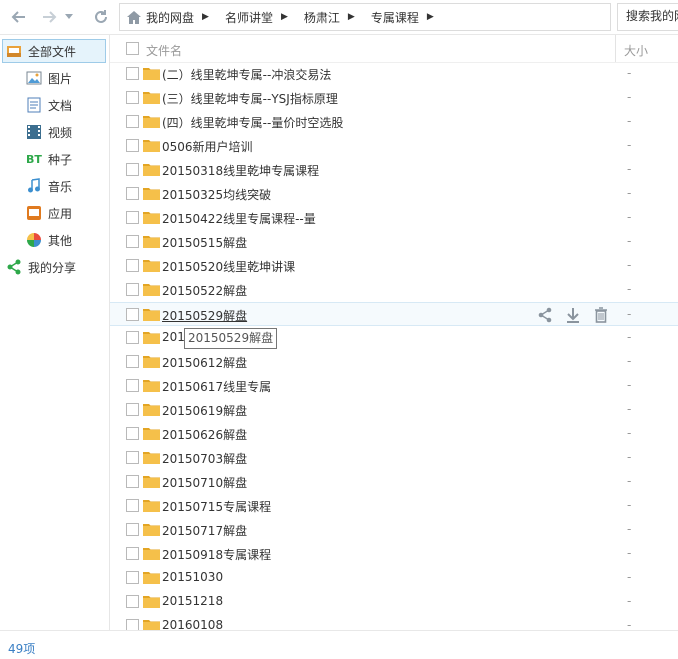  I want to click on file-name: 20150318线里乾坤专属课程, so click(240, 170).